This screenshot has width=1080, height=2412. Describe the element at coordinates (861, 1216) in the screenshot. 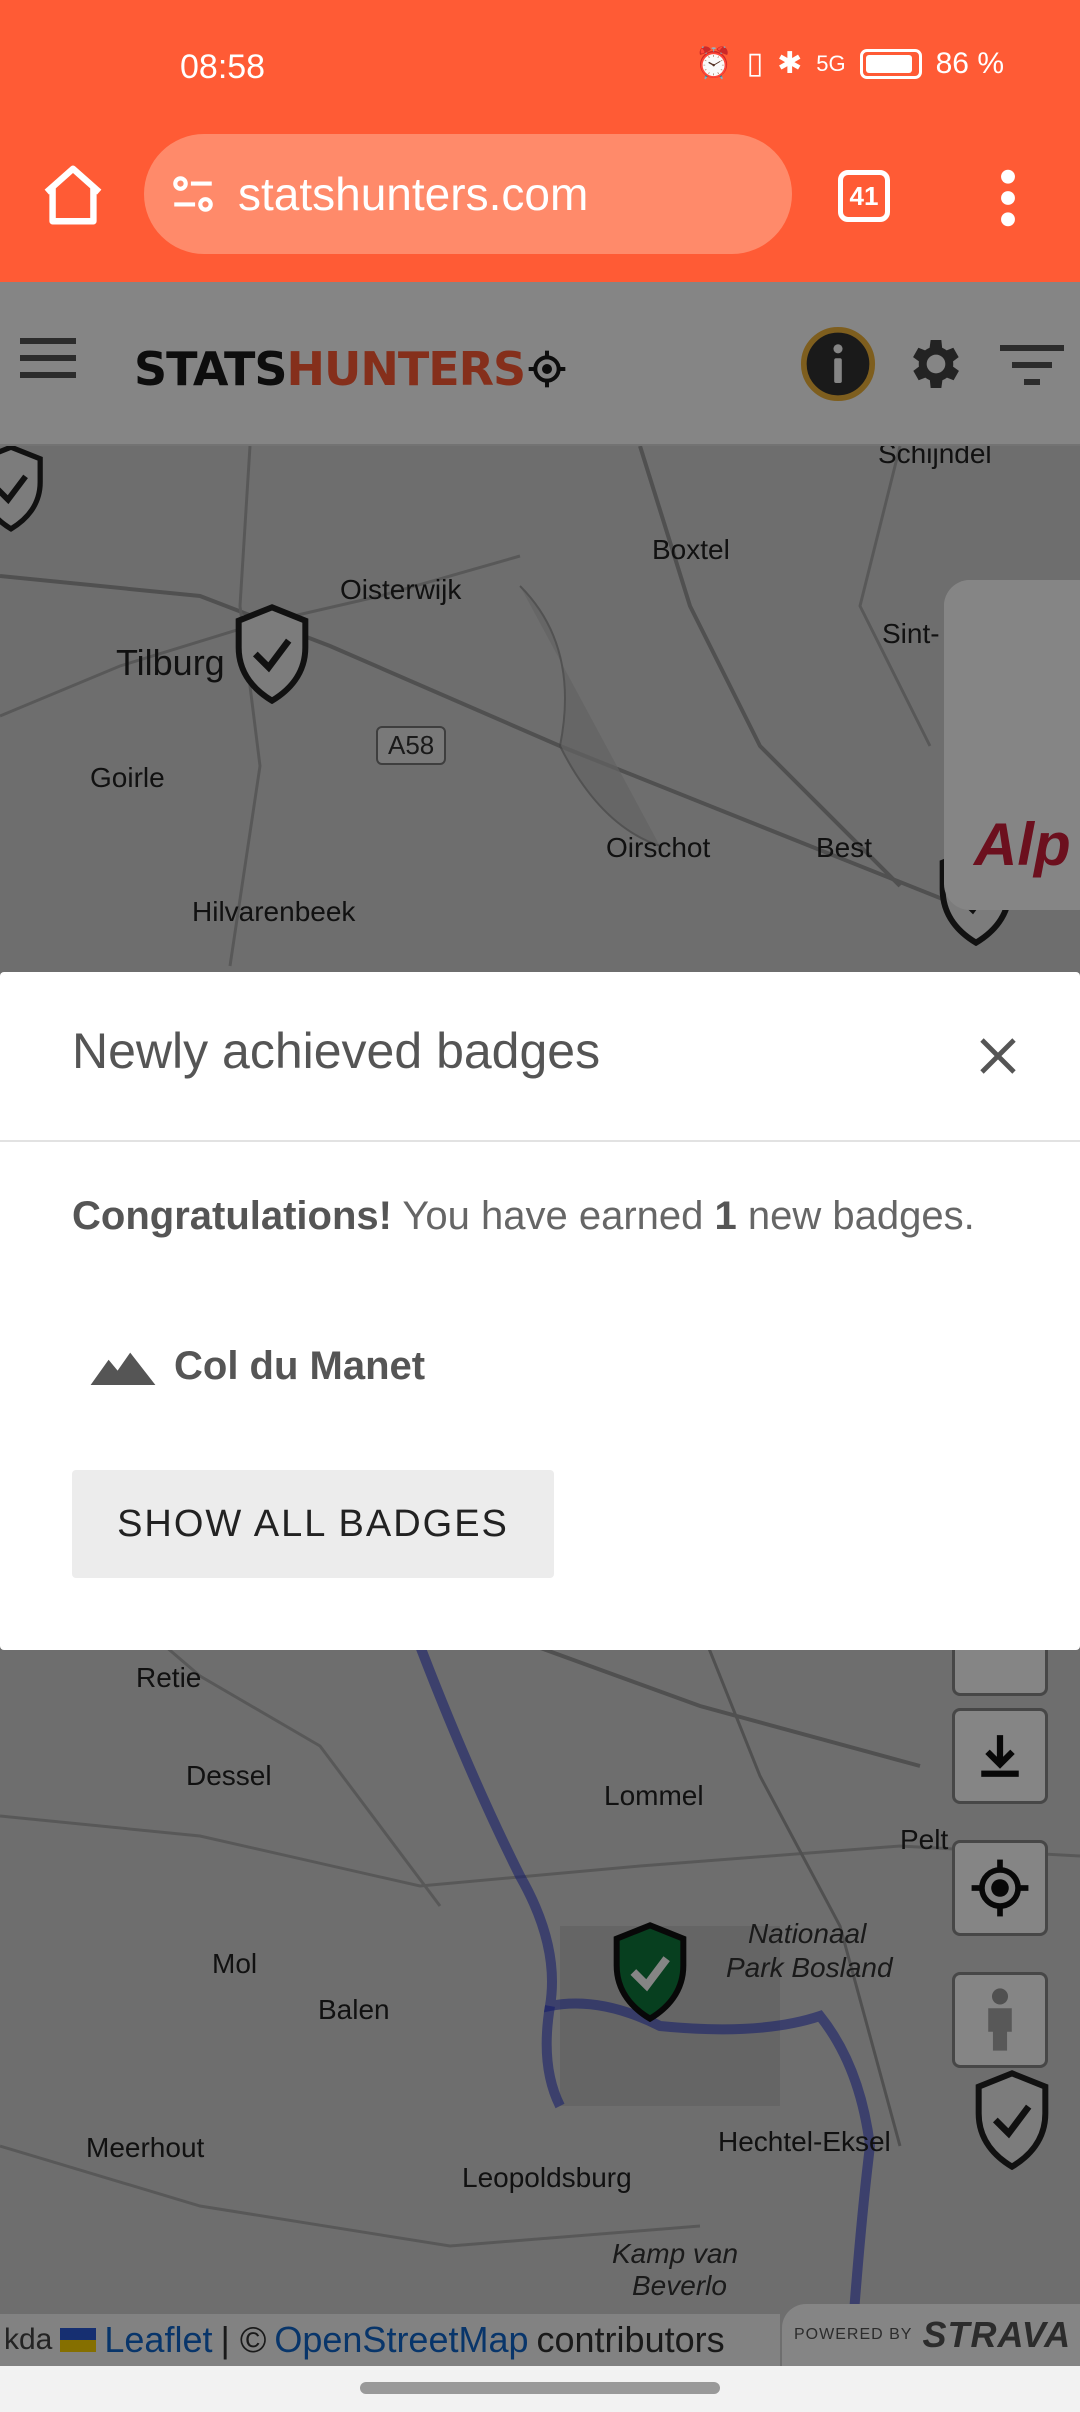

I see `msg-post: new badges.` at that location.